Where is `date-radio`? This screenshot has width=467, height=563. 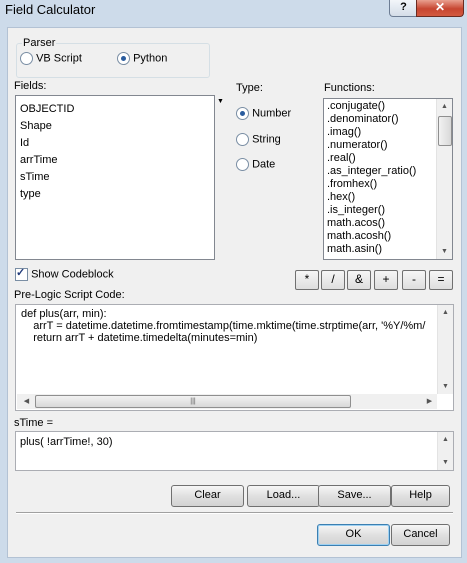 date-radio is located at coordinates (242, 164).